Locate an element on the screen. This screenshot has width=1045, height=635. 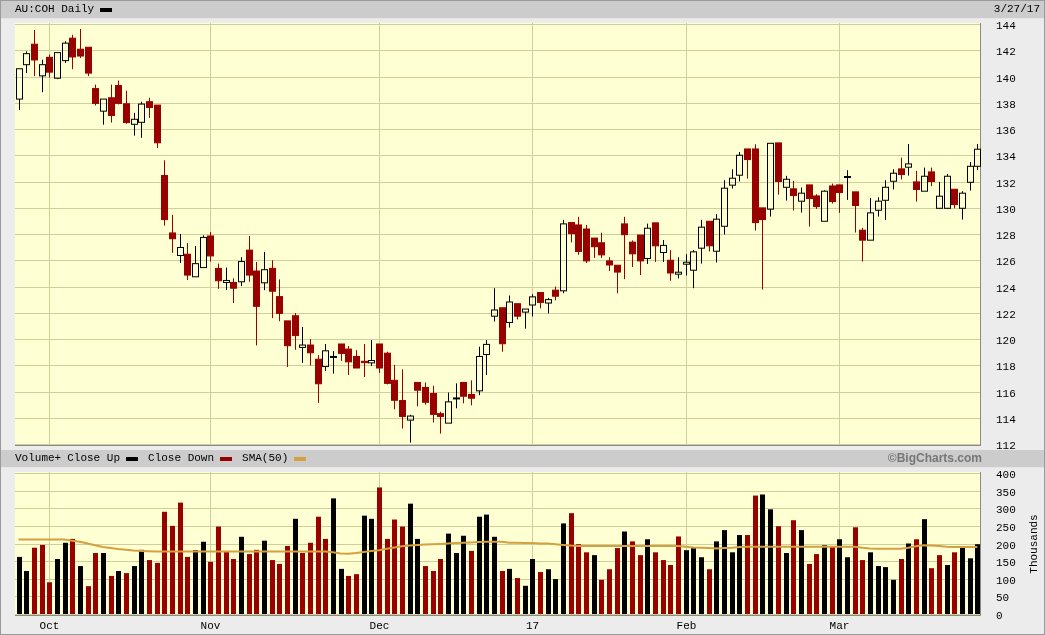
axis-label: 118 is located at coordinates (1006, 366).